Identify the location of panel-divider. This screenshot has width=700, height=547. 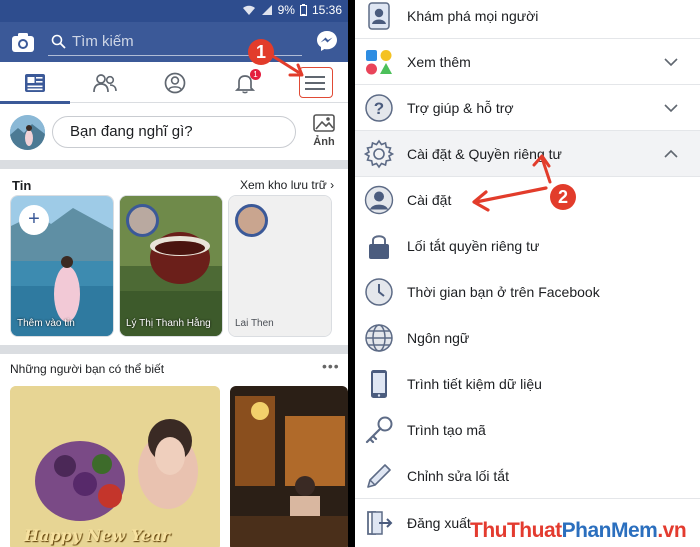
(351, 273).